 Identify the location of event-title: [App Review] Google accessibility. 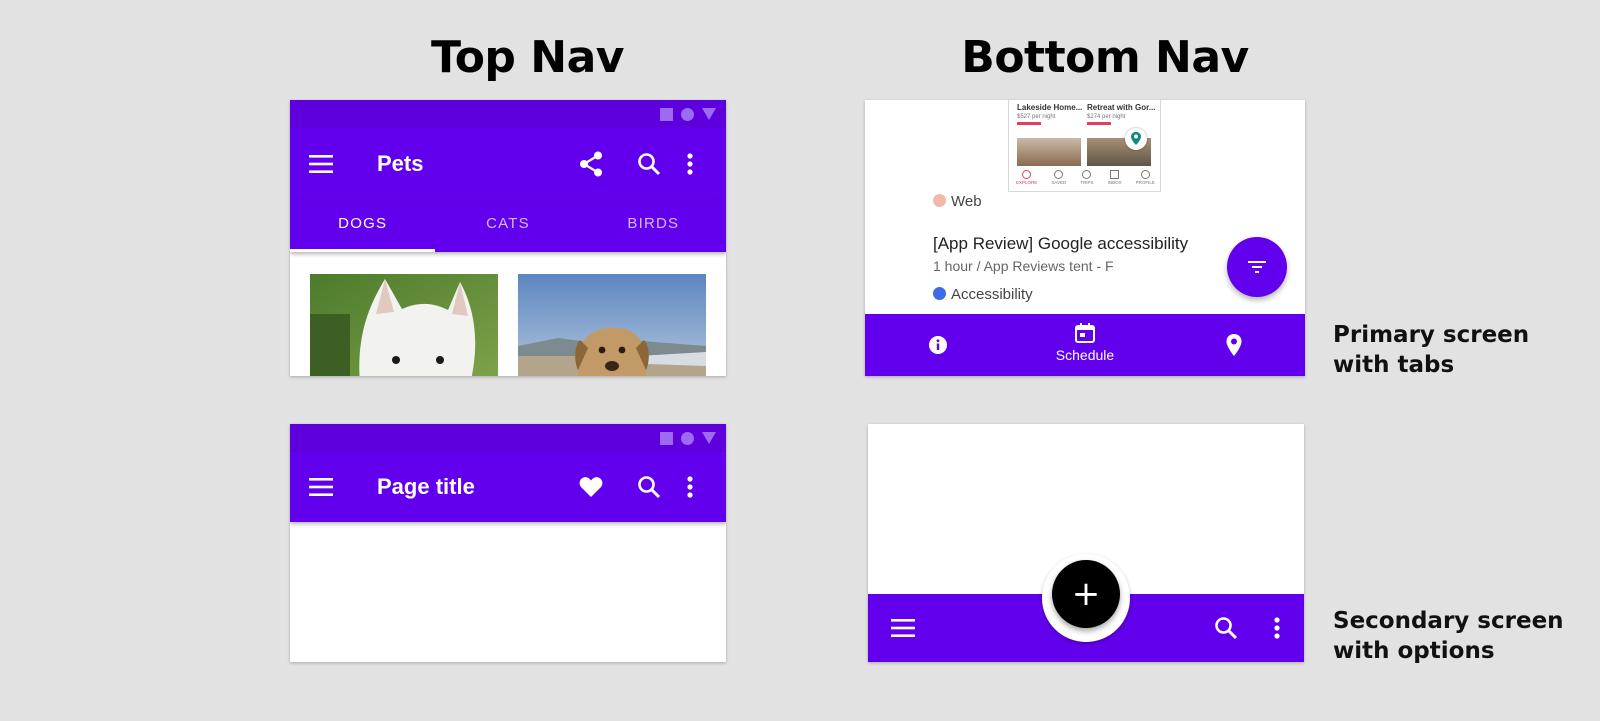
(1060, 244).